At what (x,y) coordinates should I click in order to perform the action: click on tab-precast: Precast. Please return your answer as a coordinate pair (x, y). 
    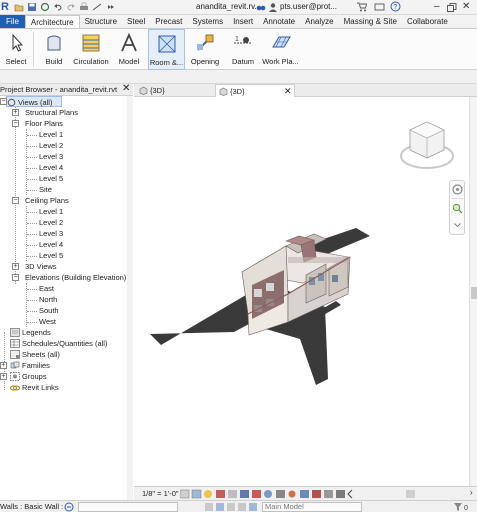
    Looking at the image, I should click on (168, 21).